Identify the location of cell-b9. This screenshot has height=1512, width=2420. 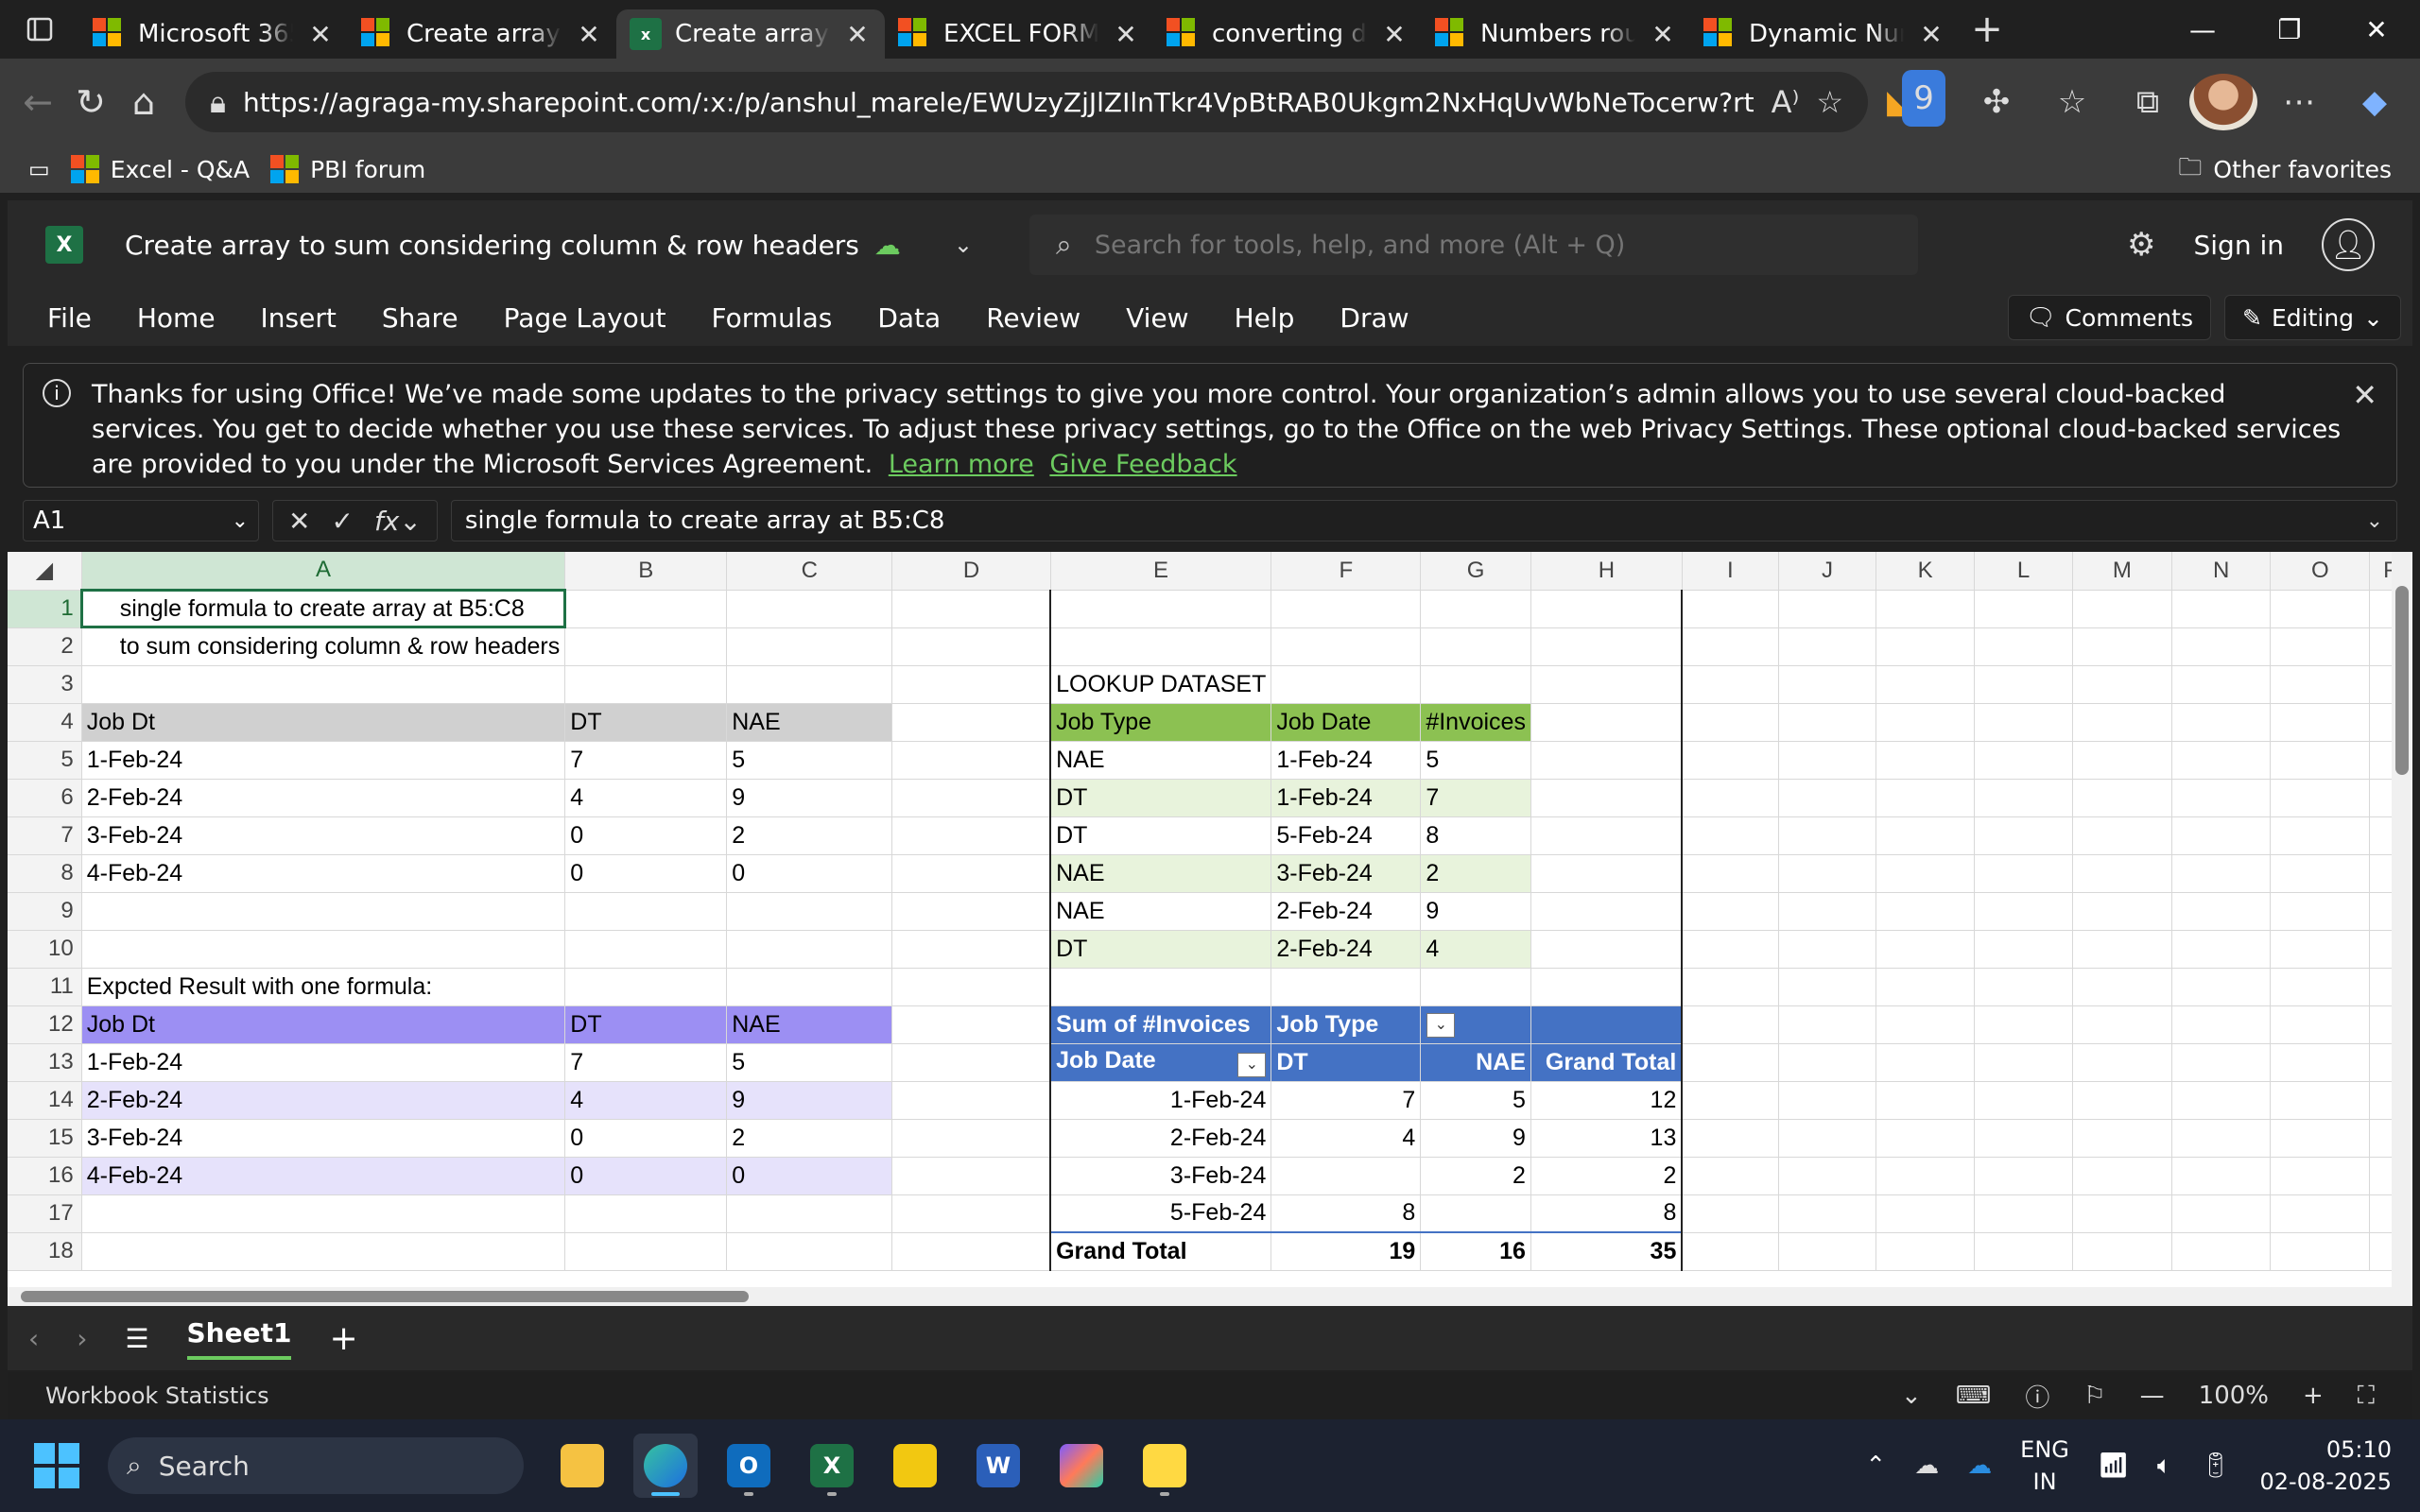
(646, 911).